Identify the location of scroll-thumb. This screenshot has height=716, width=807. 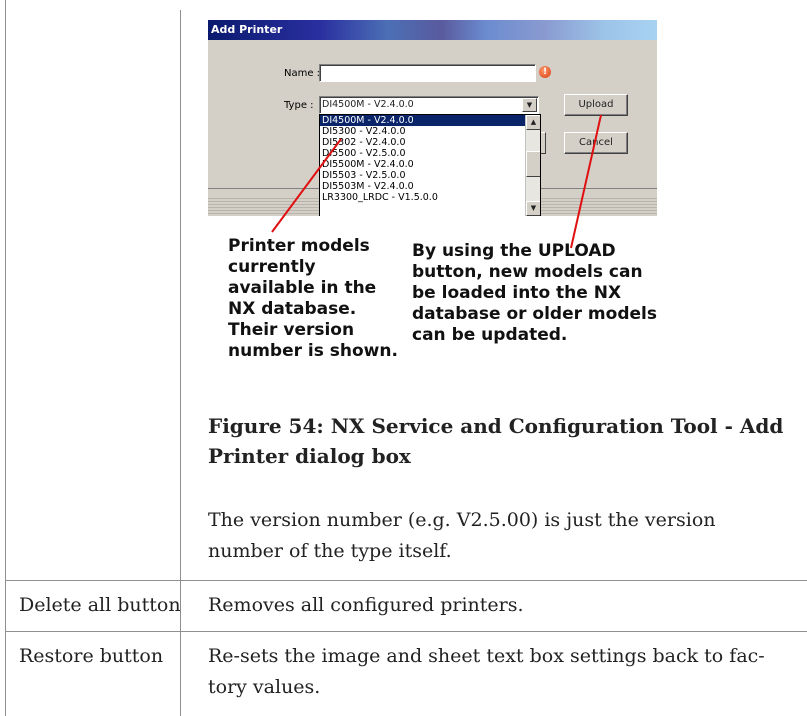
(533, 164).